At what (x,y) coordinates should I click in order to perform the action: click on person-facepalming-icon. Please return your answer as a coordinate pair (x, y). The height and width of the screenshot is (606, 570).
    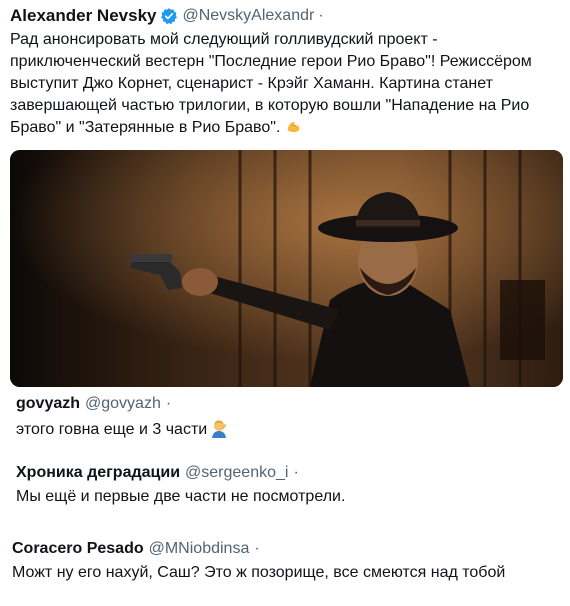
    Looking at the image, I should click on (219, 431).